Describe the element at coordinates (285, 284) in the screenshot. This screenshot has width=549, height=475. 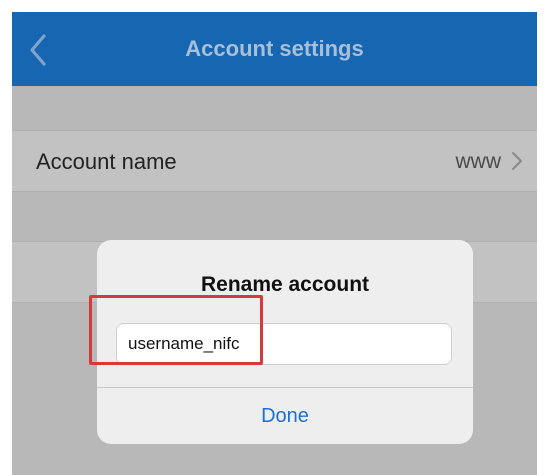
I see `dialog-title: Rename account` at that location.